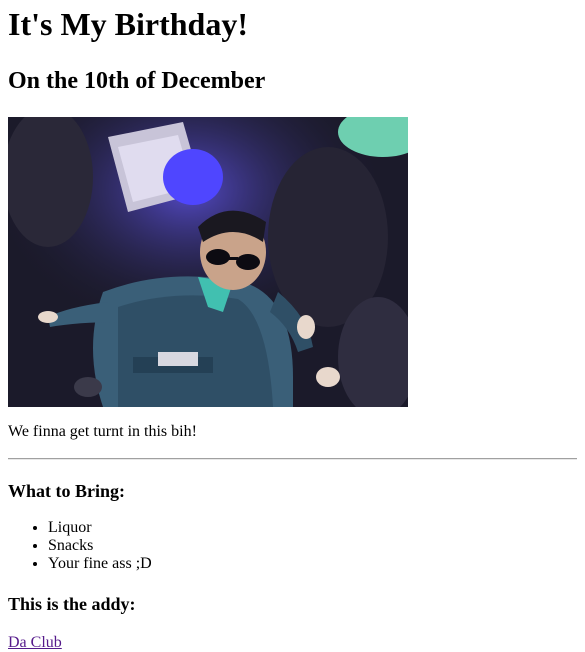 This screenshot has height=652, width=585. What do you see at coordinates (72, 604) in the screenshot?
I see `address-heading: This is the addy:` at bounding box center [72, 604].